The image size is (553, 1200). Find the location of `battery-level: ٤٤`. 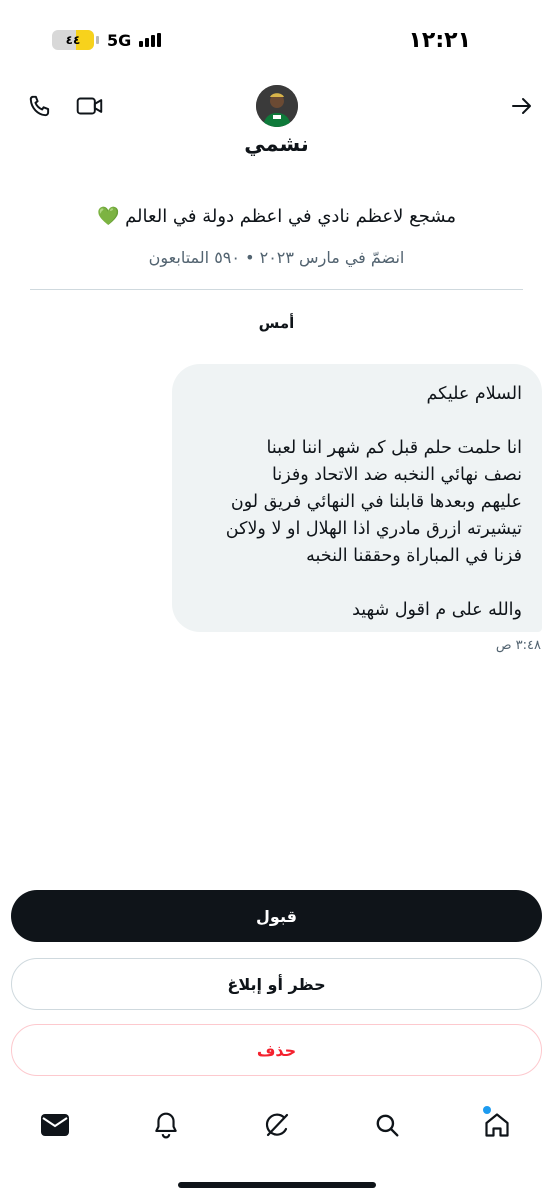

battery-level: ٤٤ is located at coordinates (73, 40).